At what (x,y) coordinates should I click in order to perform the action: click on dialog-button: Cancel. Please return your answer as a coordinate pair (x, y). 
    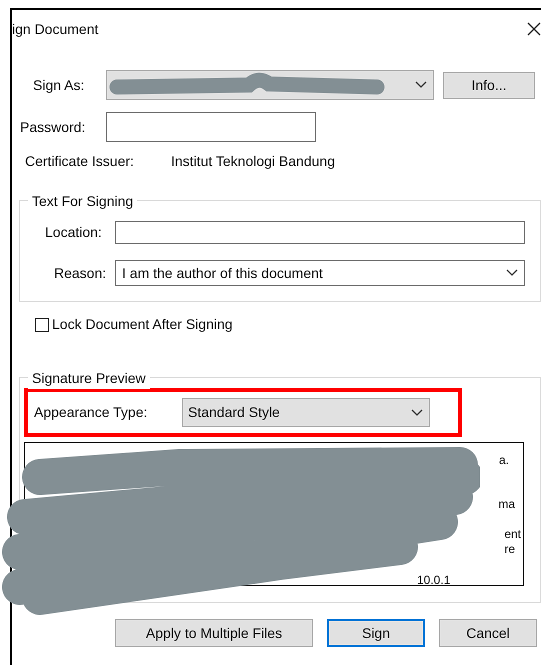
    Looking at the image, I should click on (488, 633).